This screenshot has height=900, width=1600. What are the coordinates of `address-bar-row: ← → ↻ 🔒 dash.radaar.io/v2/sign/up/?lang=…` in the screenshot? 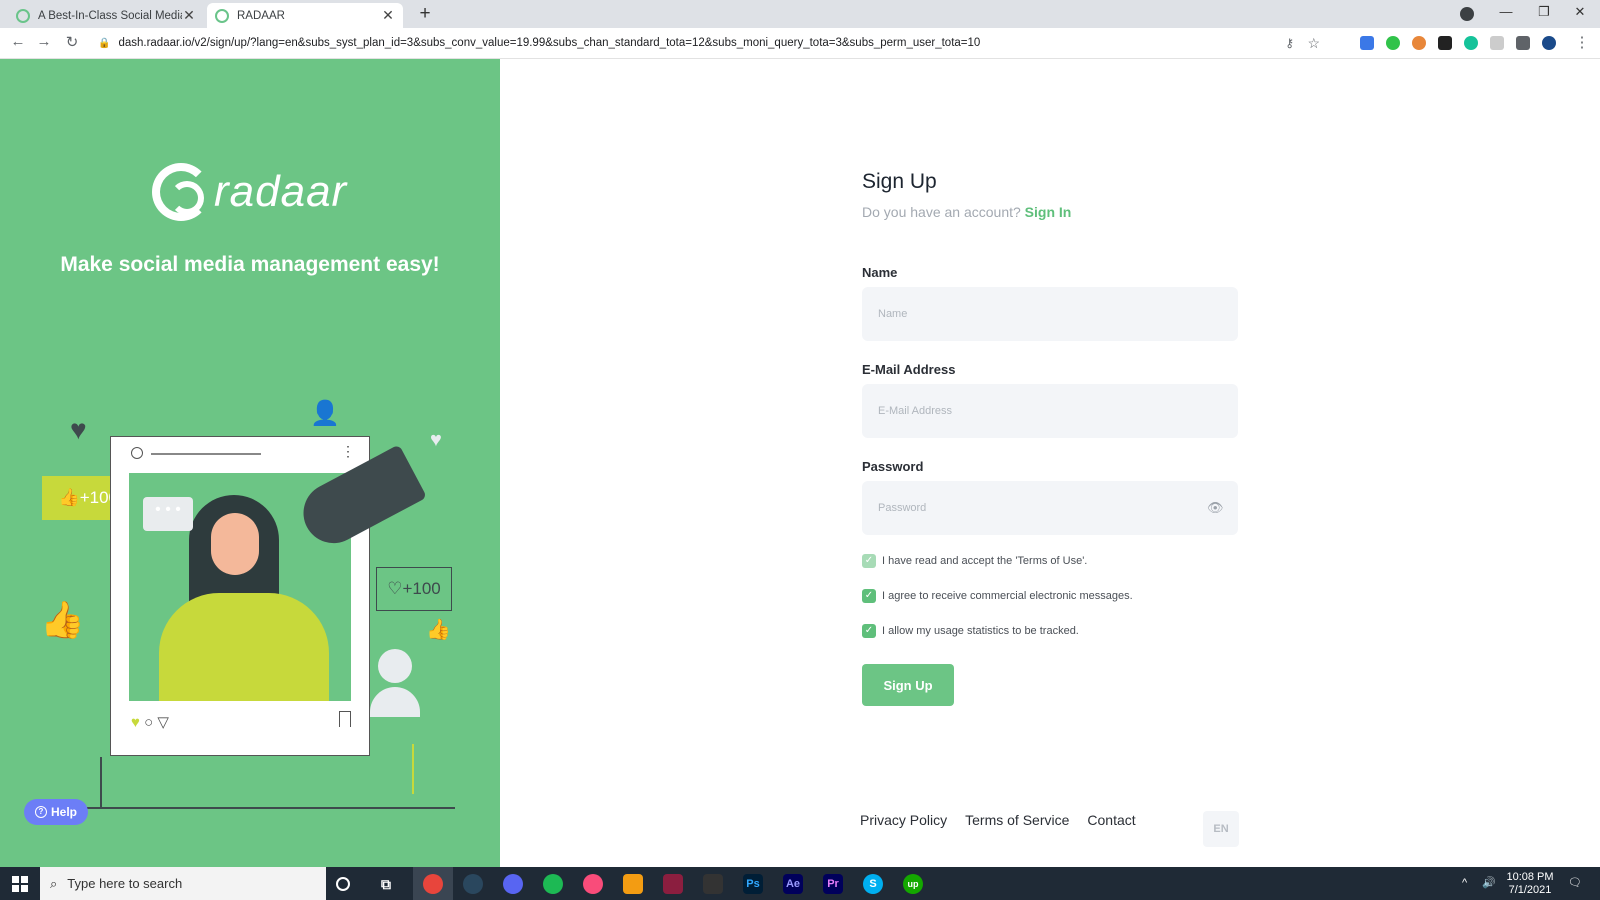 It's located at (800, 43).